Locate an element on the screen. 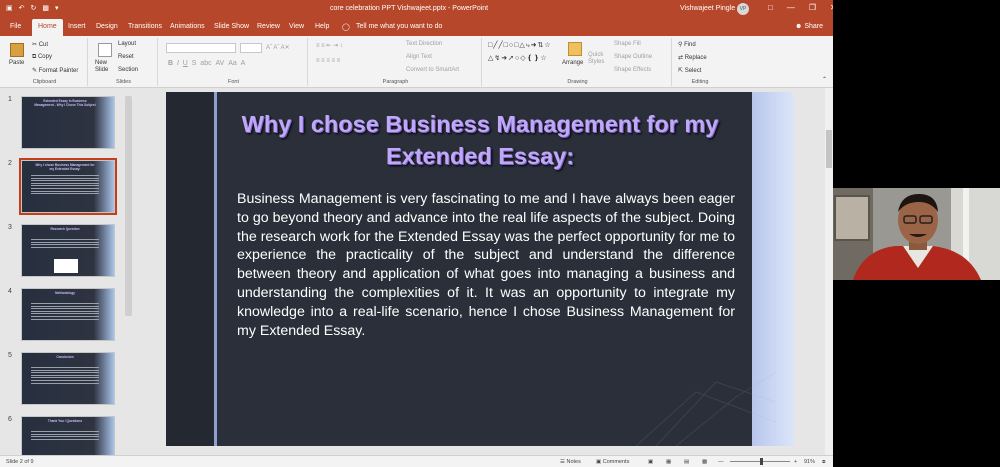 The height and width of the screenshot is (467, 1000). font-label: Font is located at coordinates (233, 82).